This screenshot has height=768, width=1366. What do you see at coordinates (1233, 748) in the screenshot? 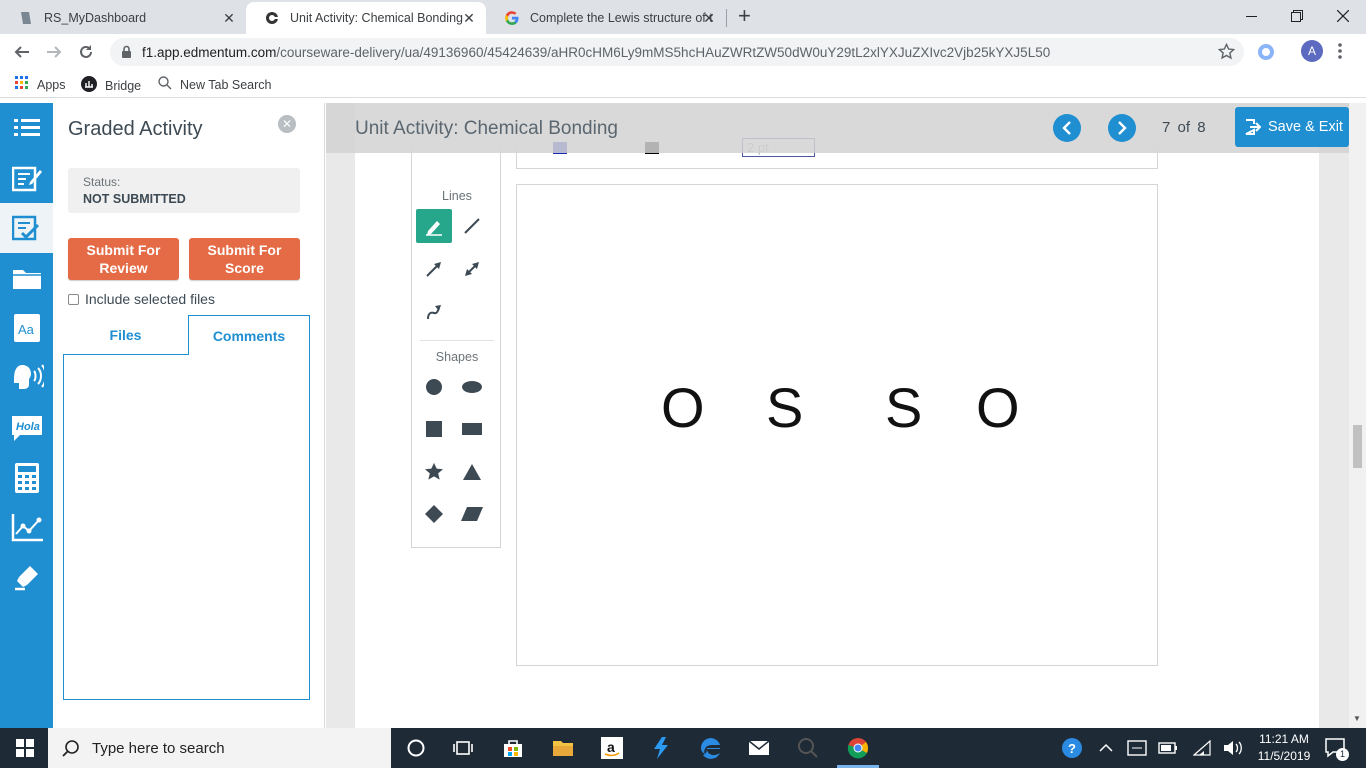
I see `volume-icon` at bounding box center [1233, 748].